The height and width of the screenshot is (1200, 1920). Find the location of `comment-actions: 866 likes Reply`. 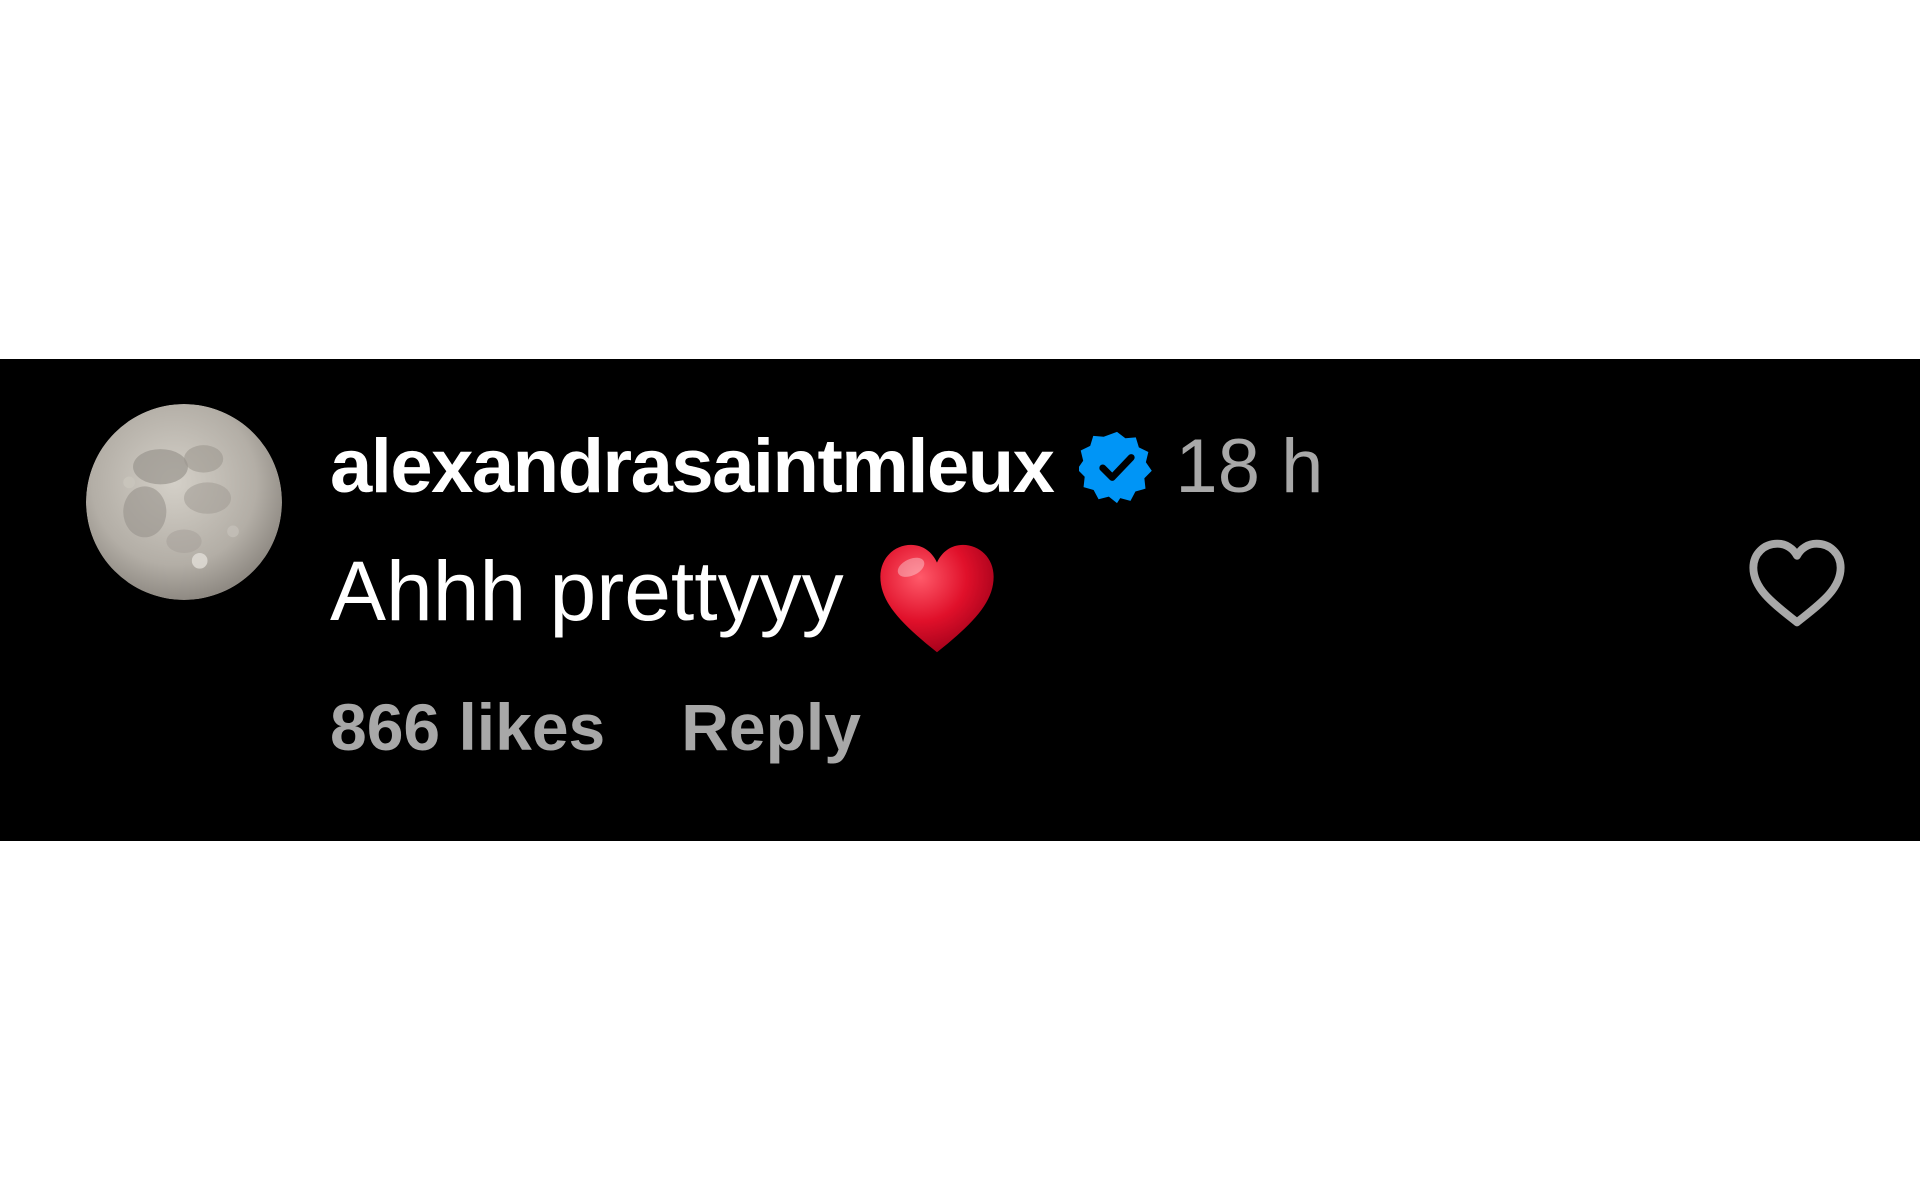

comment-actions: 866 likes Reply is located at coordinates (595, 727).